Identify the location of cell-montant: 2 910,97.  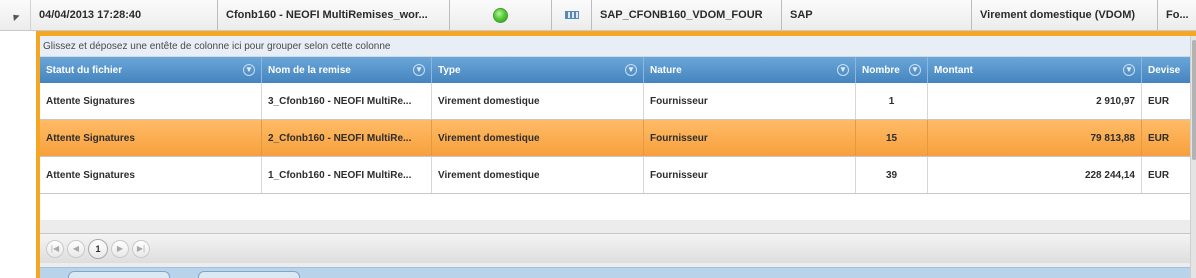
(1035, 101).